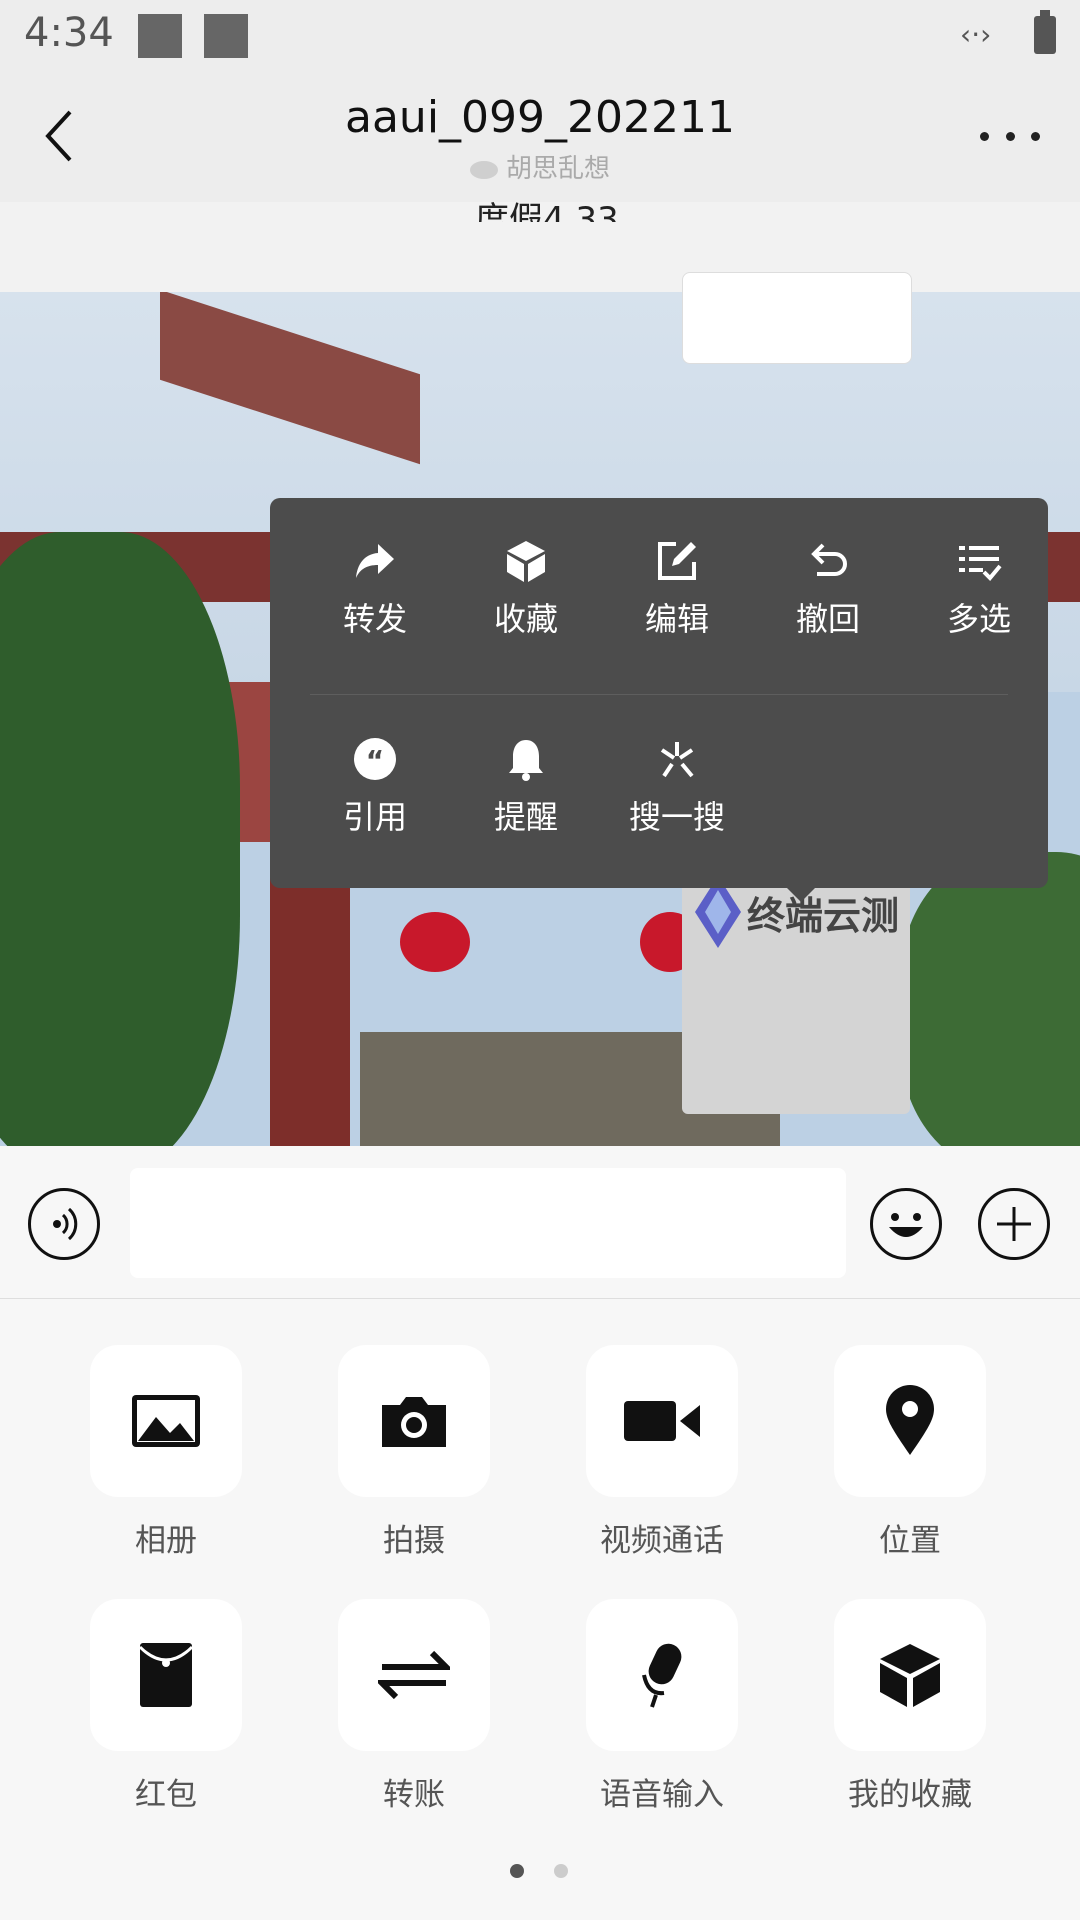  What do you see at coordinates (976, 34) in the screenshot?
I see `data-transfer-icon: ‹·›` at bounding box center [976, 34].